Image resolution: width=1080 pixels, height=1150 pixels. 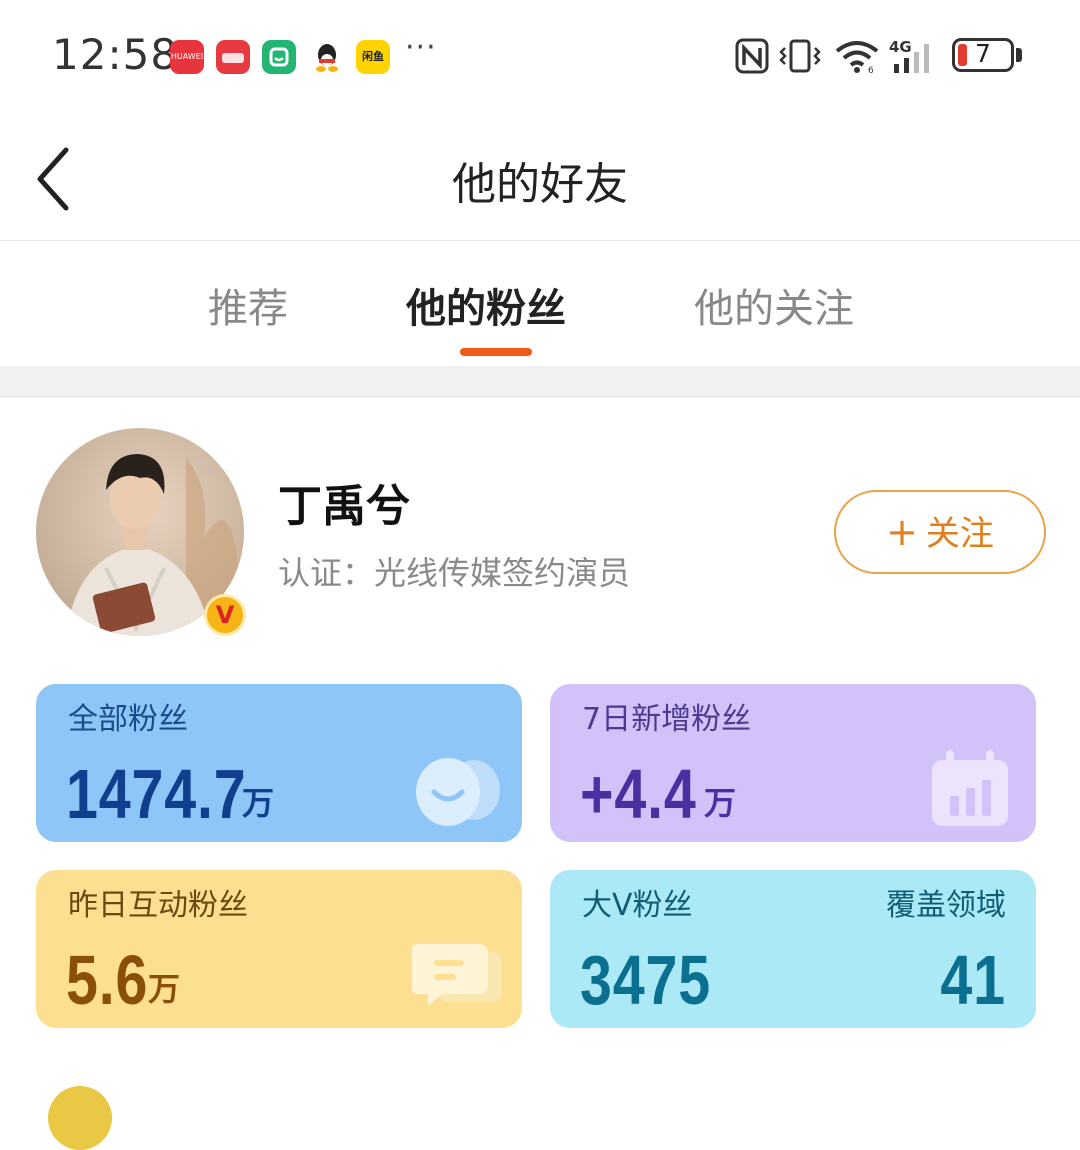 I want to click on more-notifications-icon: ···, so click(x=421, y=47).